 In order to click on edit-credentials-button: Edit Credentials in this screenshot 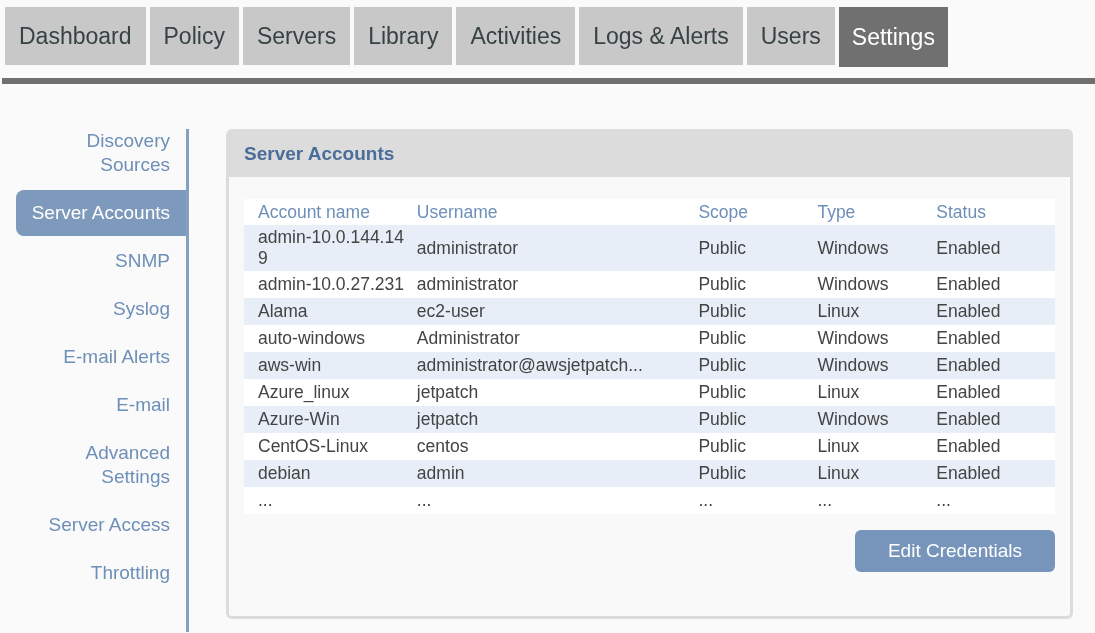, I will do `click(955, 551)`.